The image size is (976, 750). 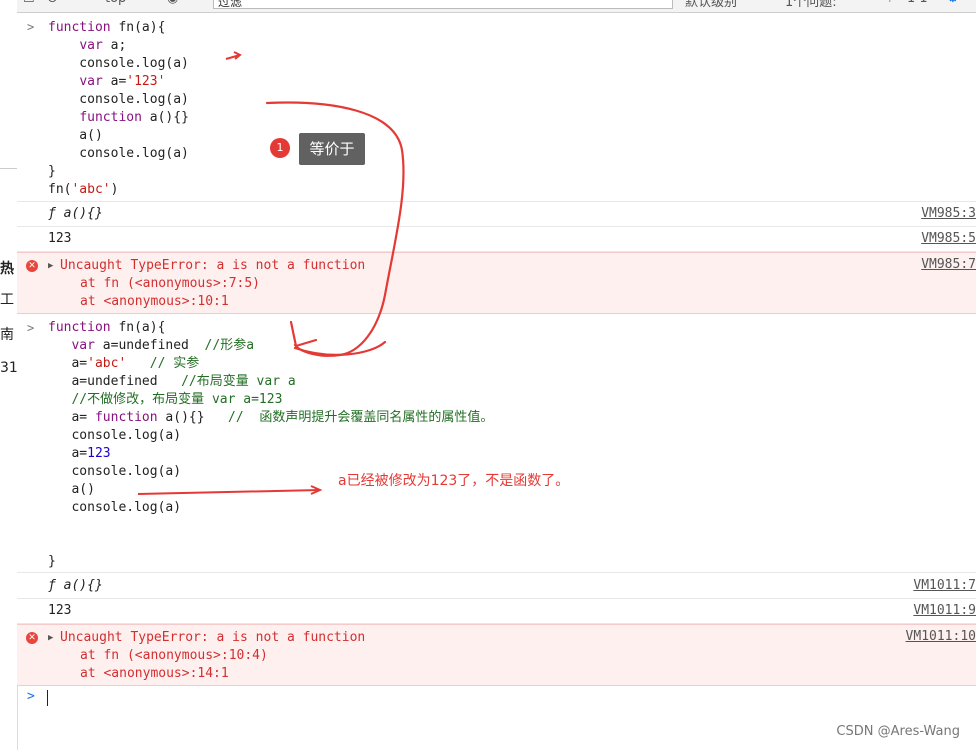 I want to click on sidebar-toggle-icon: ☐, so click(x=29, y=3).